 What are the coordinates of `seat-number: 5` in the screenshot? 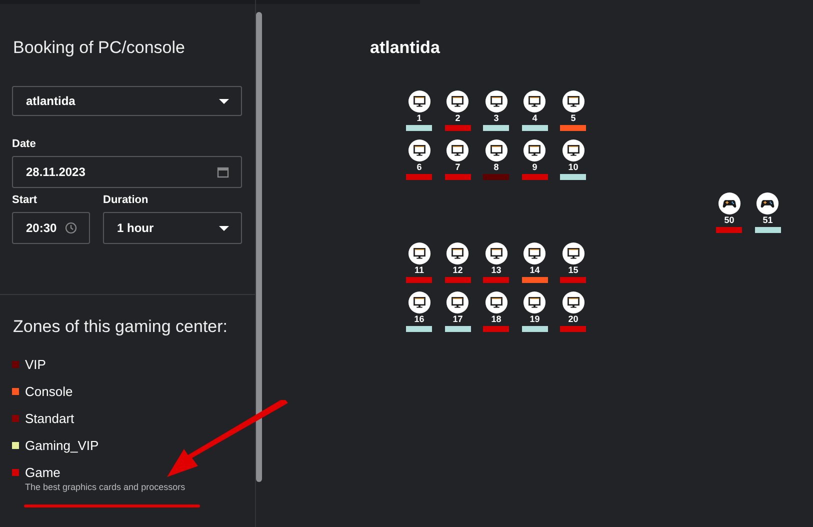 It's located at (573, 118).